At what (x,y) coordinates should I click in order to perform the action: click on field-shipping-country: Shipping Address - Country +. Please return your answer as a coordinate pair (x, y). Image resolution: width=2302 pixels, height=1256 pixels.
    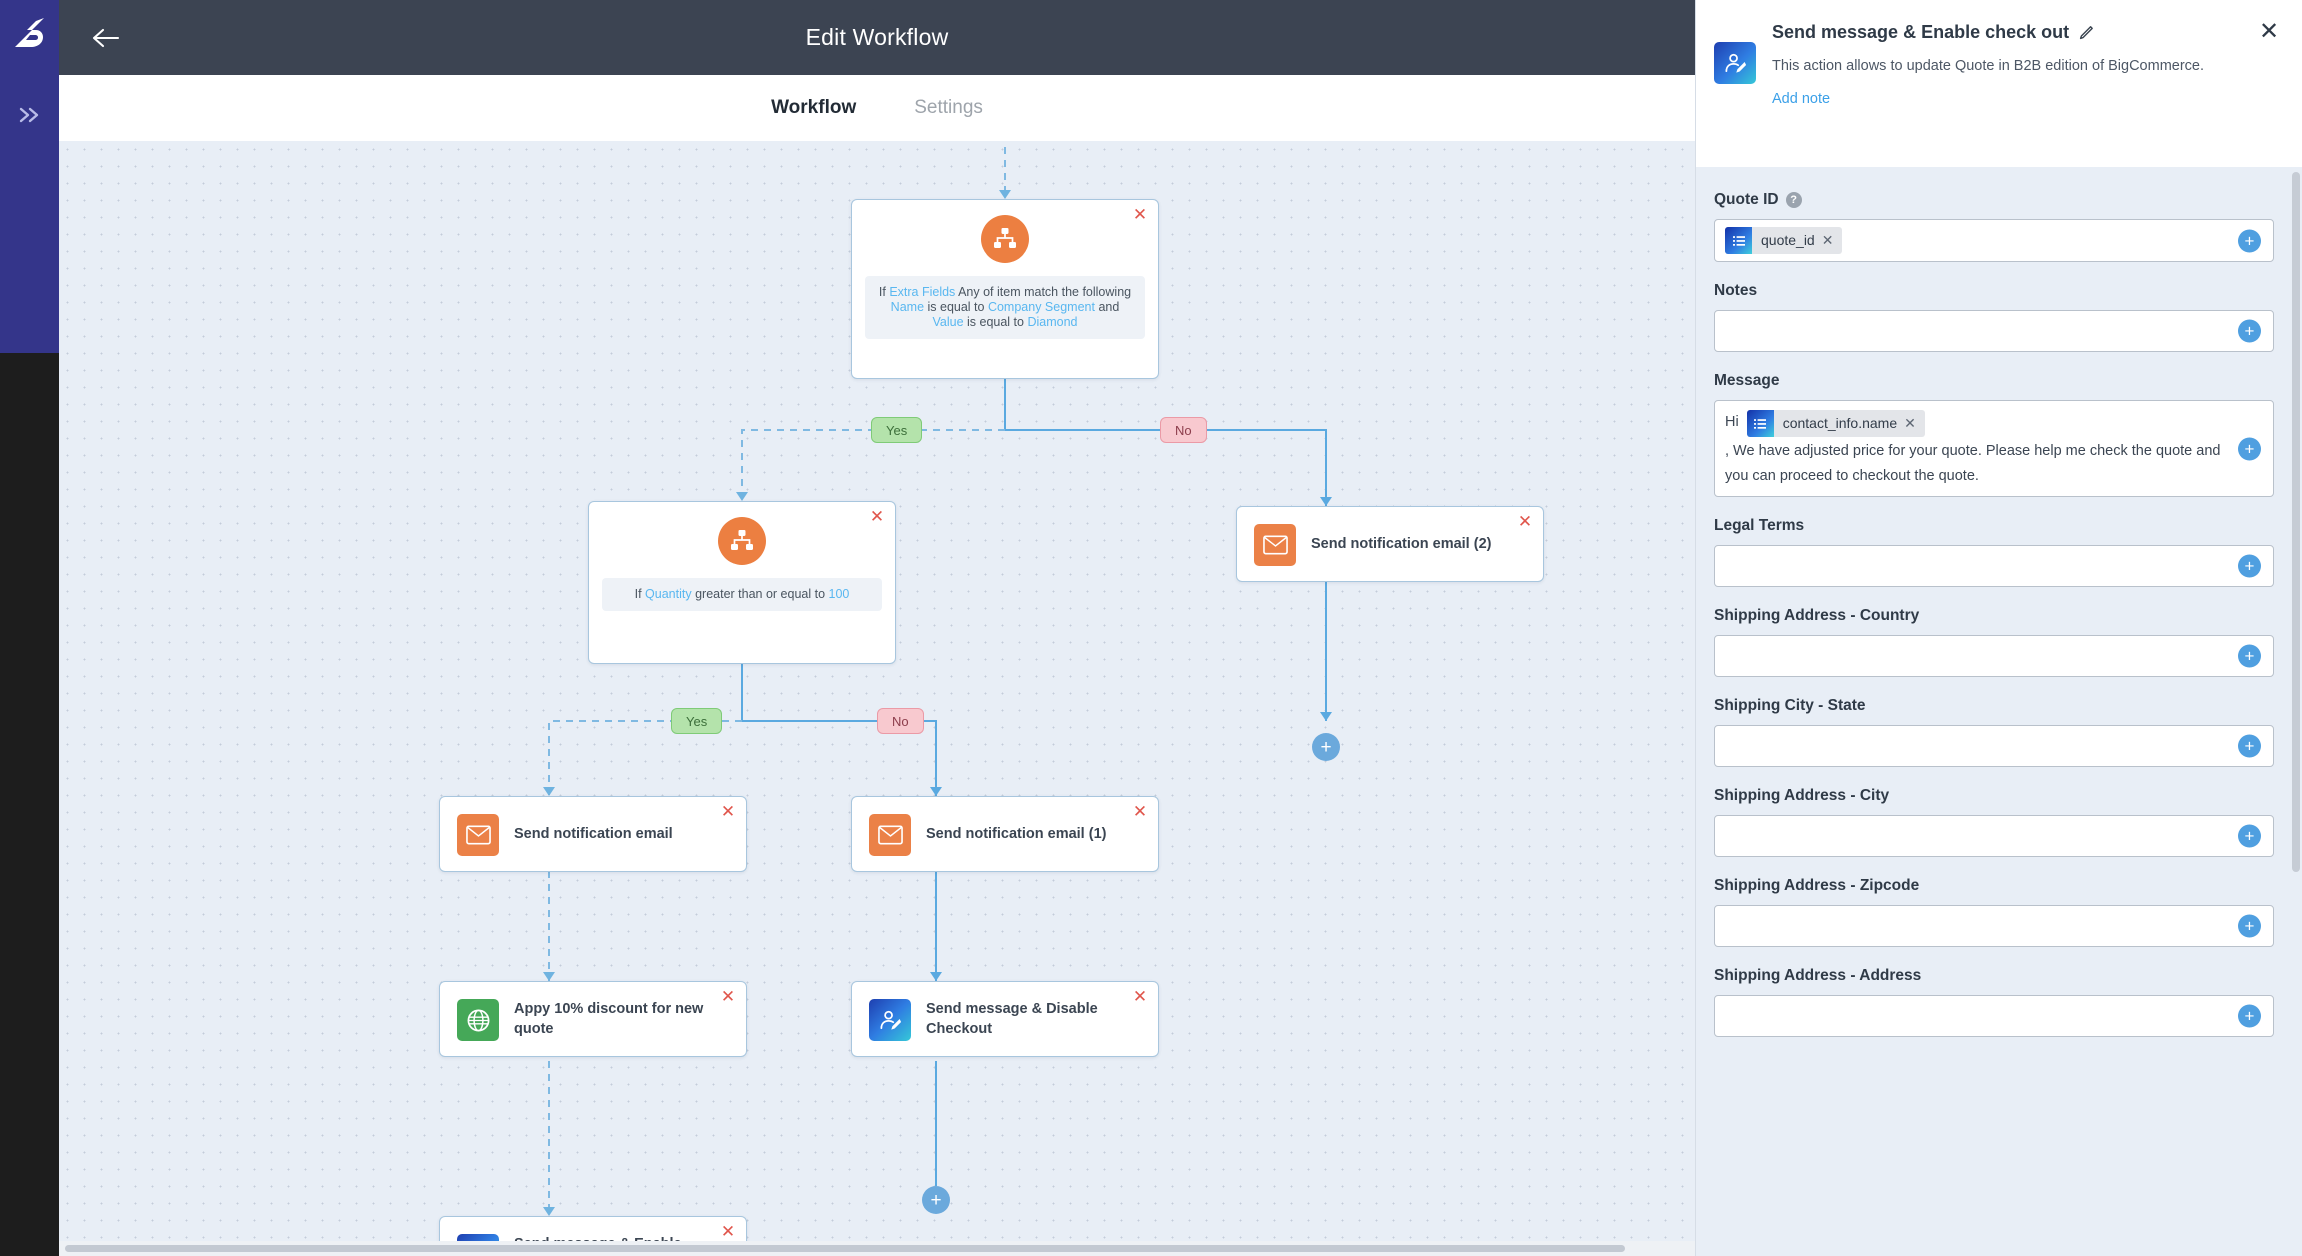
    Looking at the image, I should click on (1994, 642).